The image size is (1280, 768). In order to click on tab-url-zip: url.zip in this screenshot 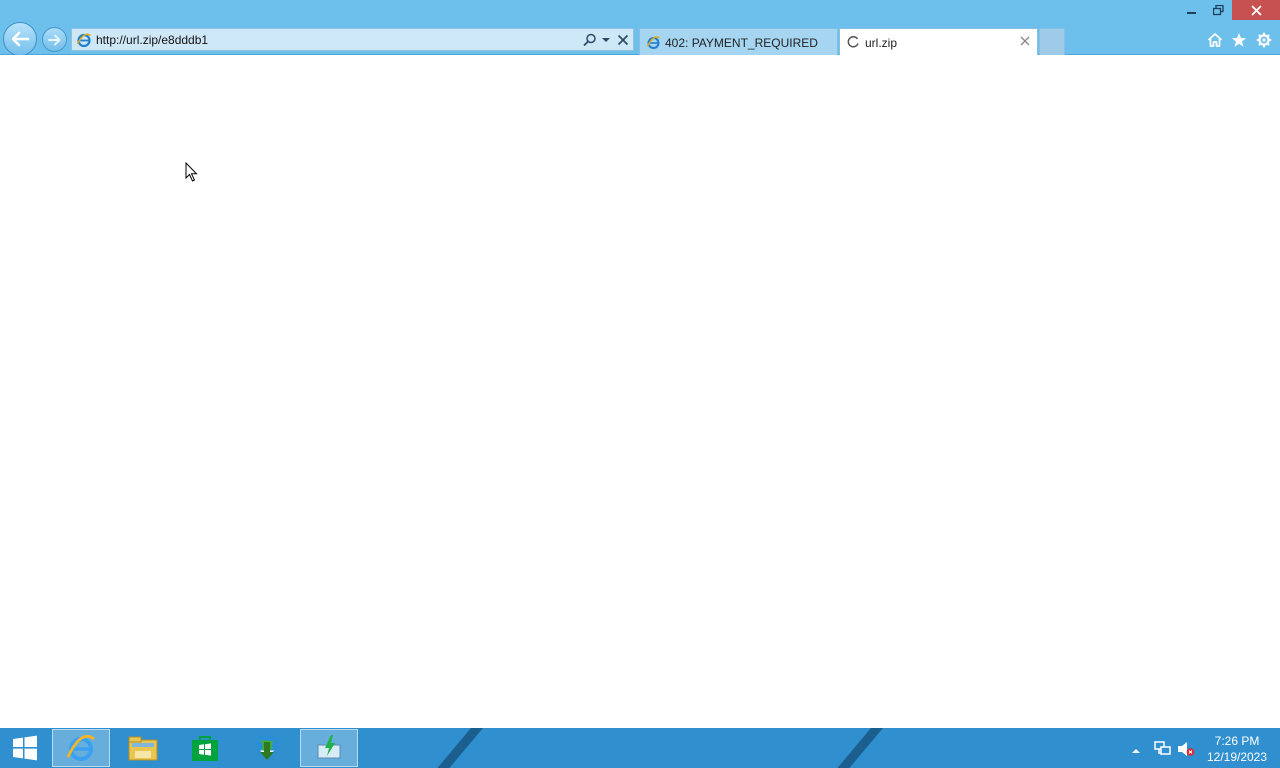, I will do `click(938, 41)`.